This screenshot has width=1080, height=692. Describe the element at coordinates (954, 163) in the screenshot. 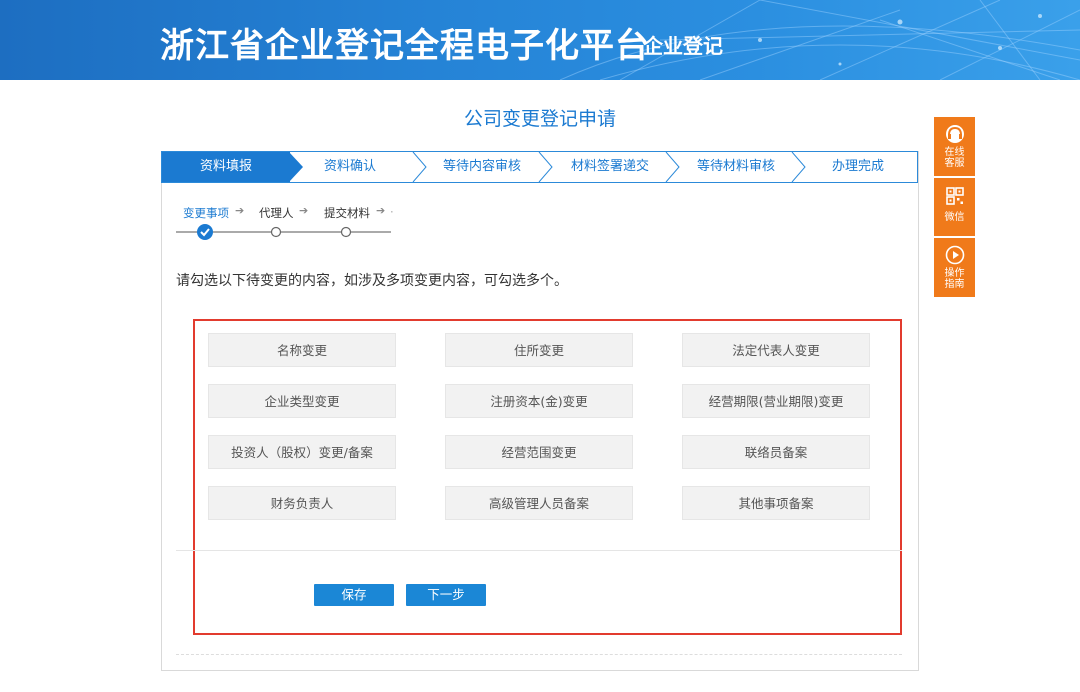

I see `service-label-line2: 客服` at that location.